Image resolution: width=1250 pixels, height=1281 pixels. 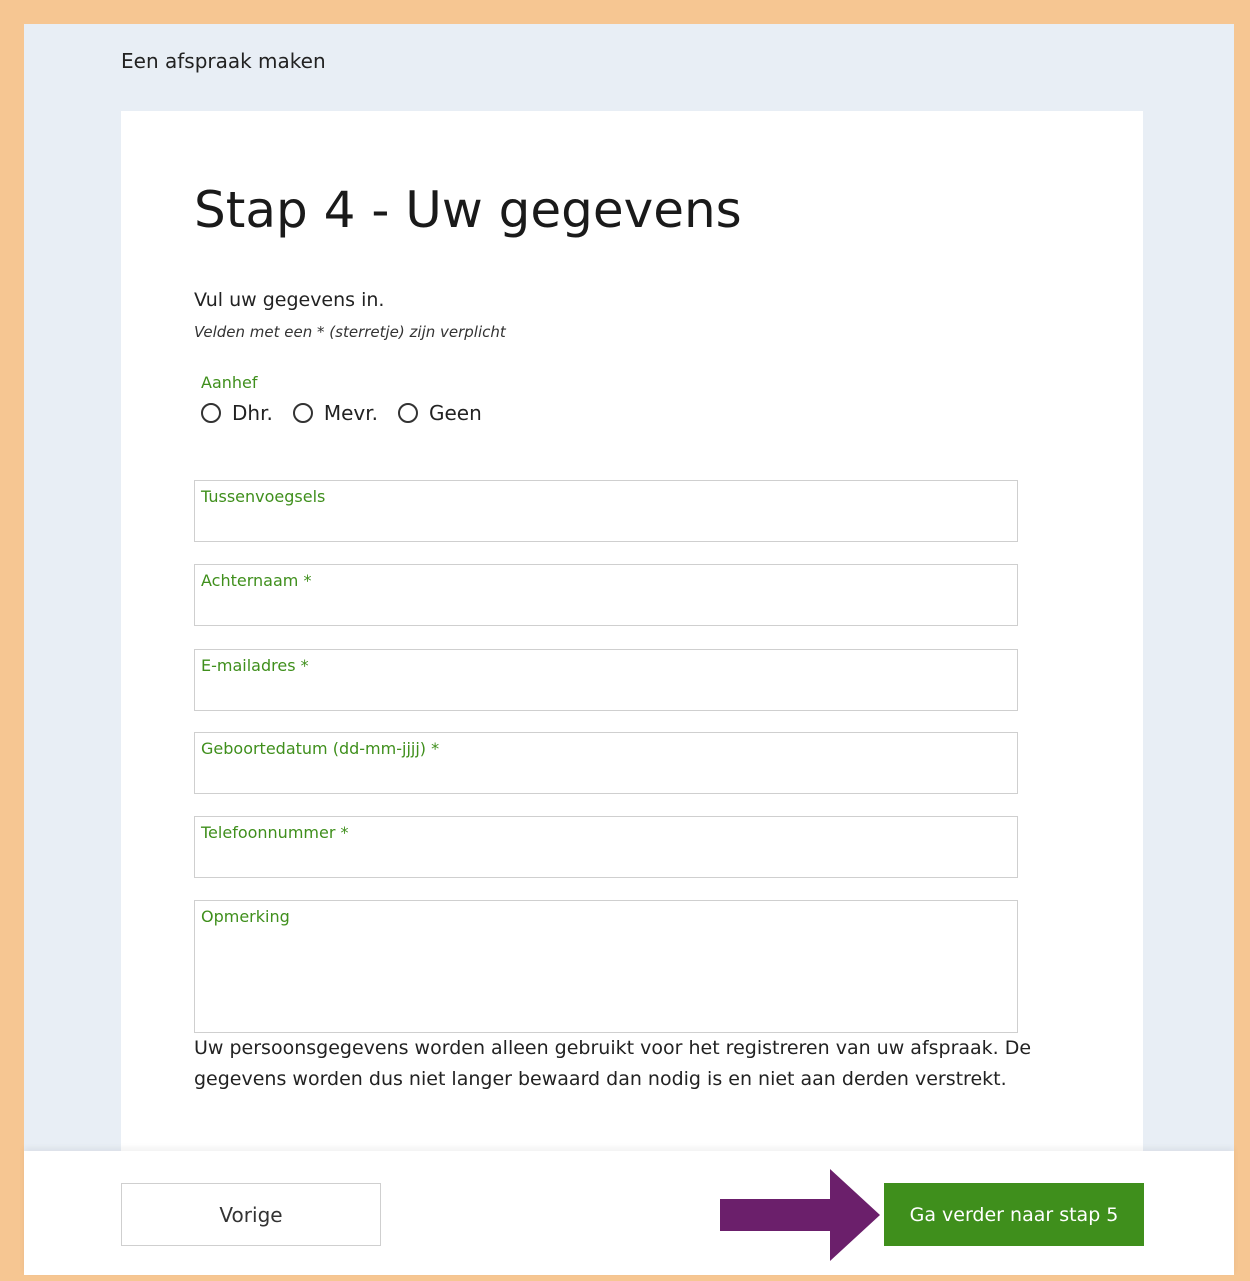 What do you see at coordinates (606, 858) in the screenshot?
I see `phone-input` at bounding box center [606, 858].